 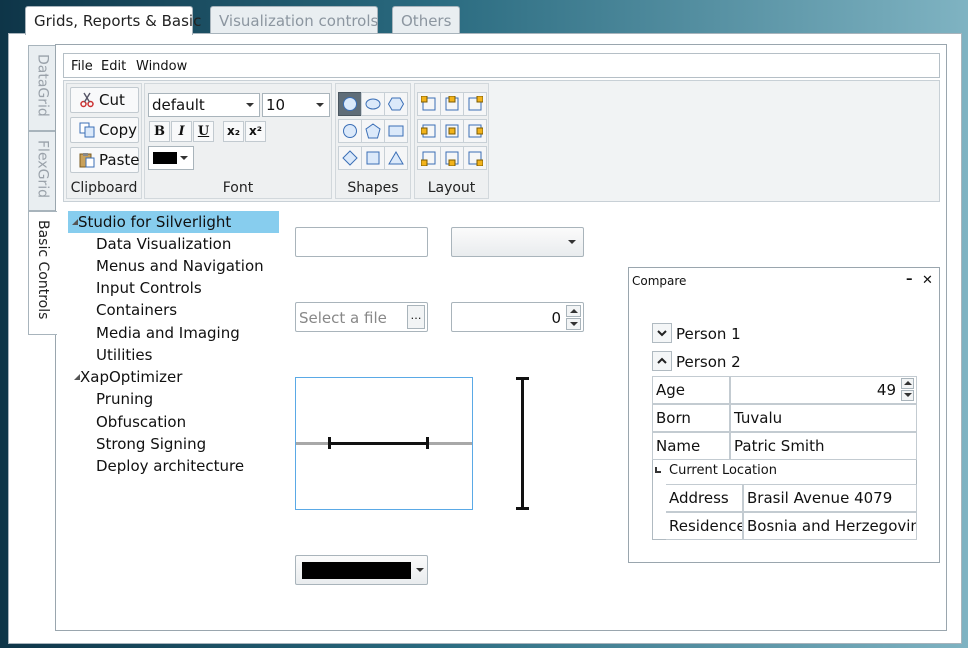 I want to click on vertical-slider-bottom-thumb, so click(x=522, y=508).